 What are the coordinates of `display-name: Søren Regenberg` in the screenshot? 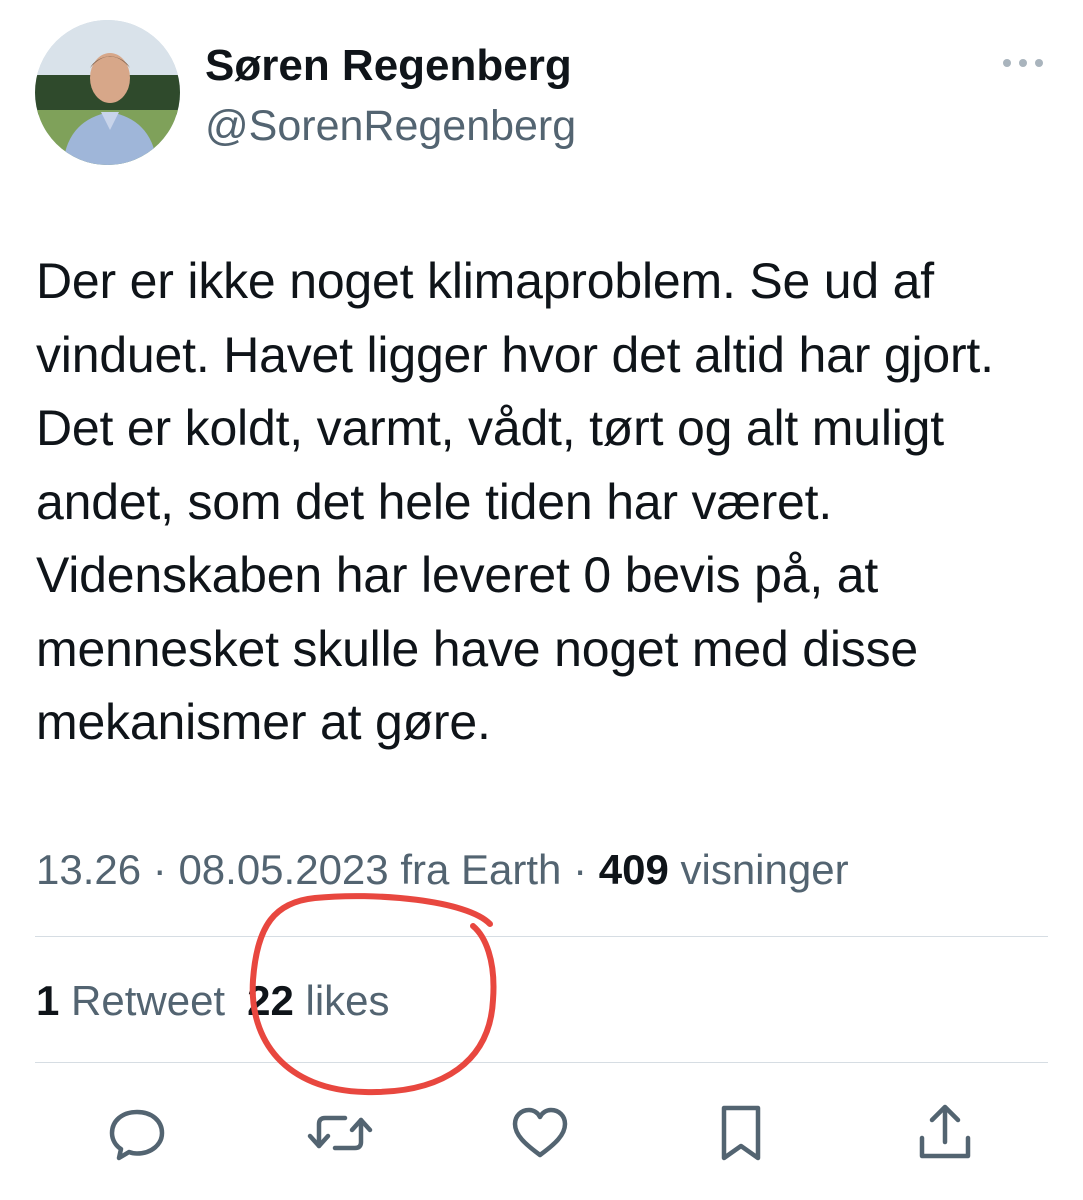 It's located at (388, 66).